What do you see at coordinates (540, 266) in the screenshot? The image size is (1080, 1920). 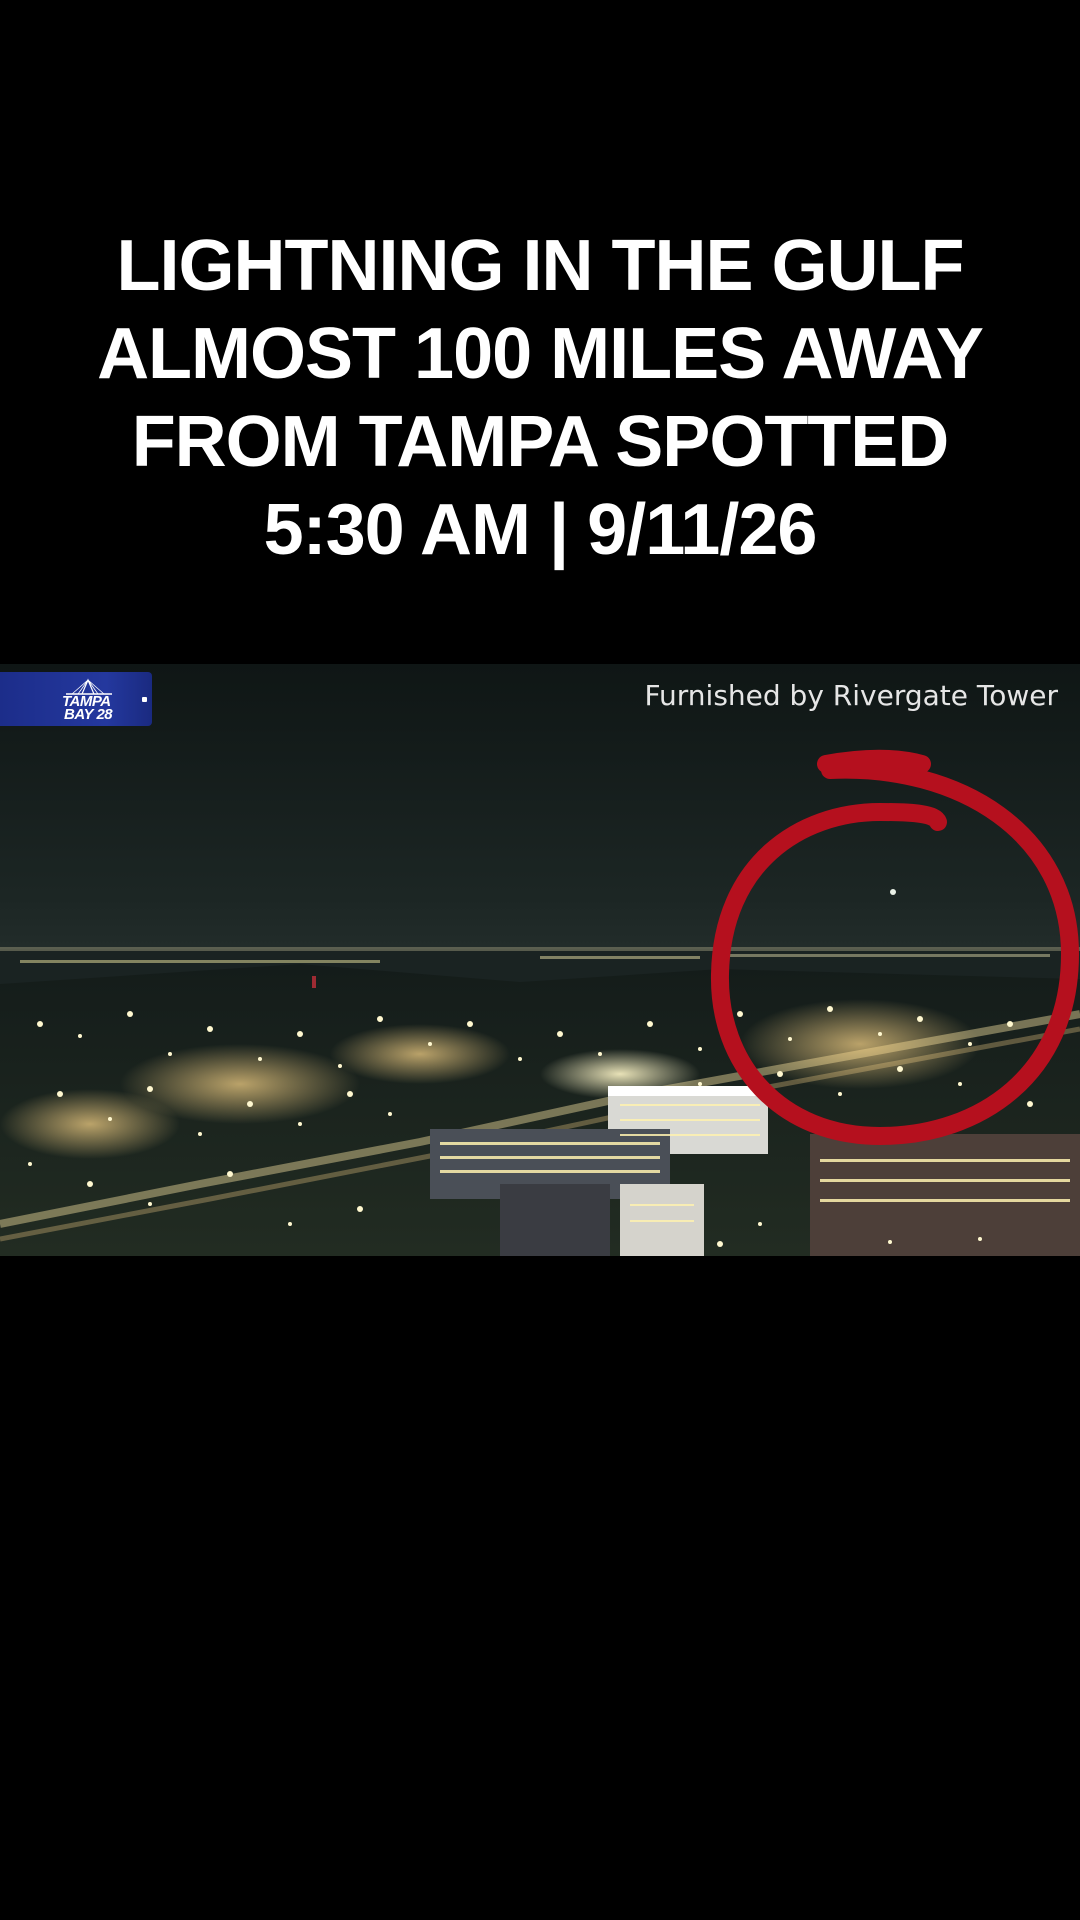 I see `caption-line-1: LIGHTNING IN THE GULF` at bounding box center [540, 266].